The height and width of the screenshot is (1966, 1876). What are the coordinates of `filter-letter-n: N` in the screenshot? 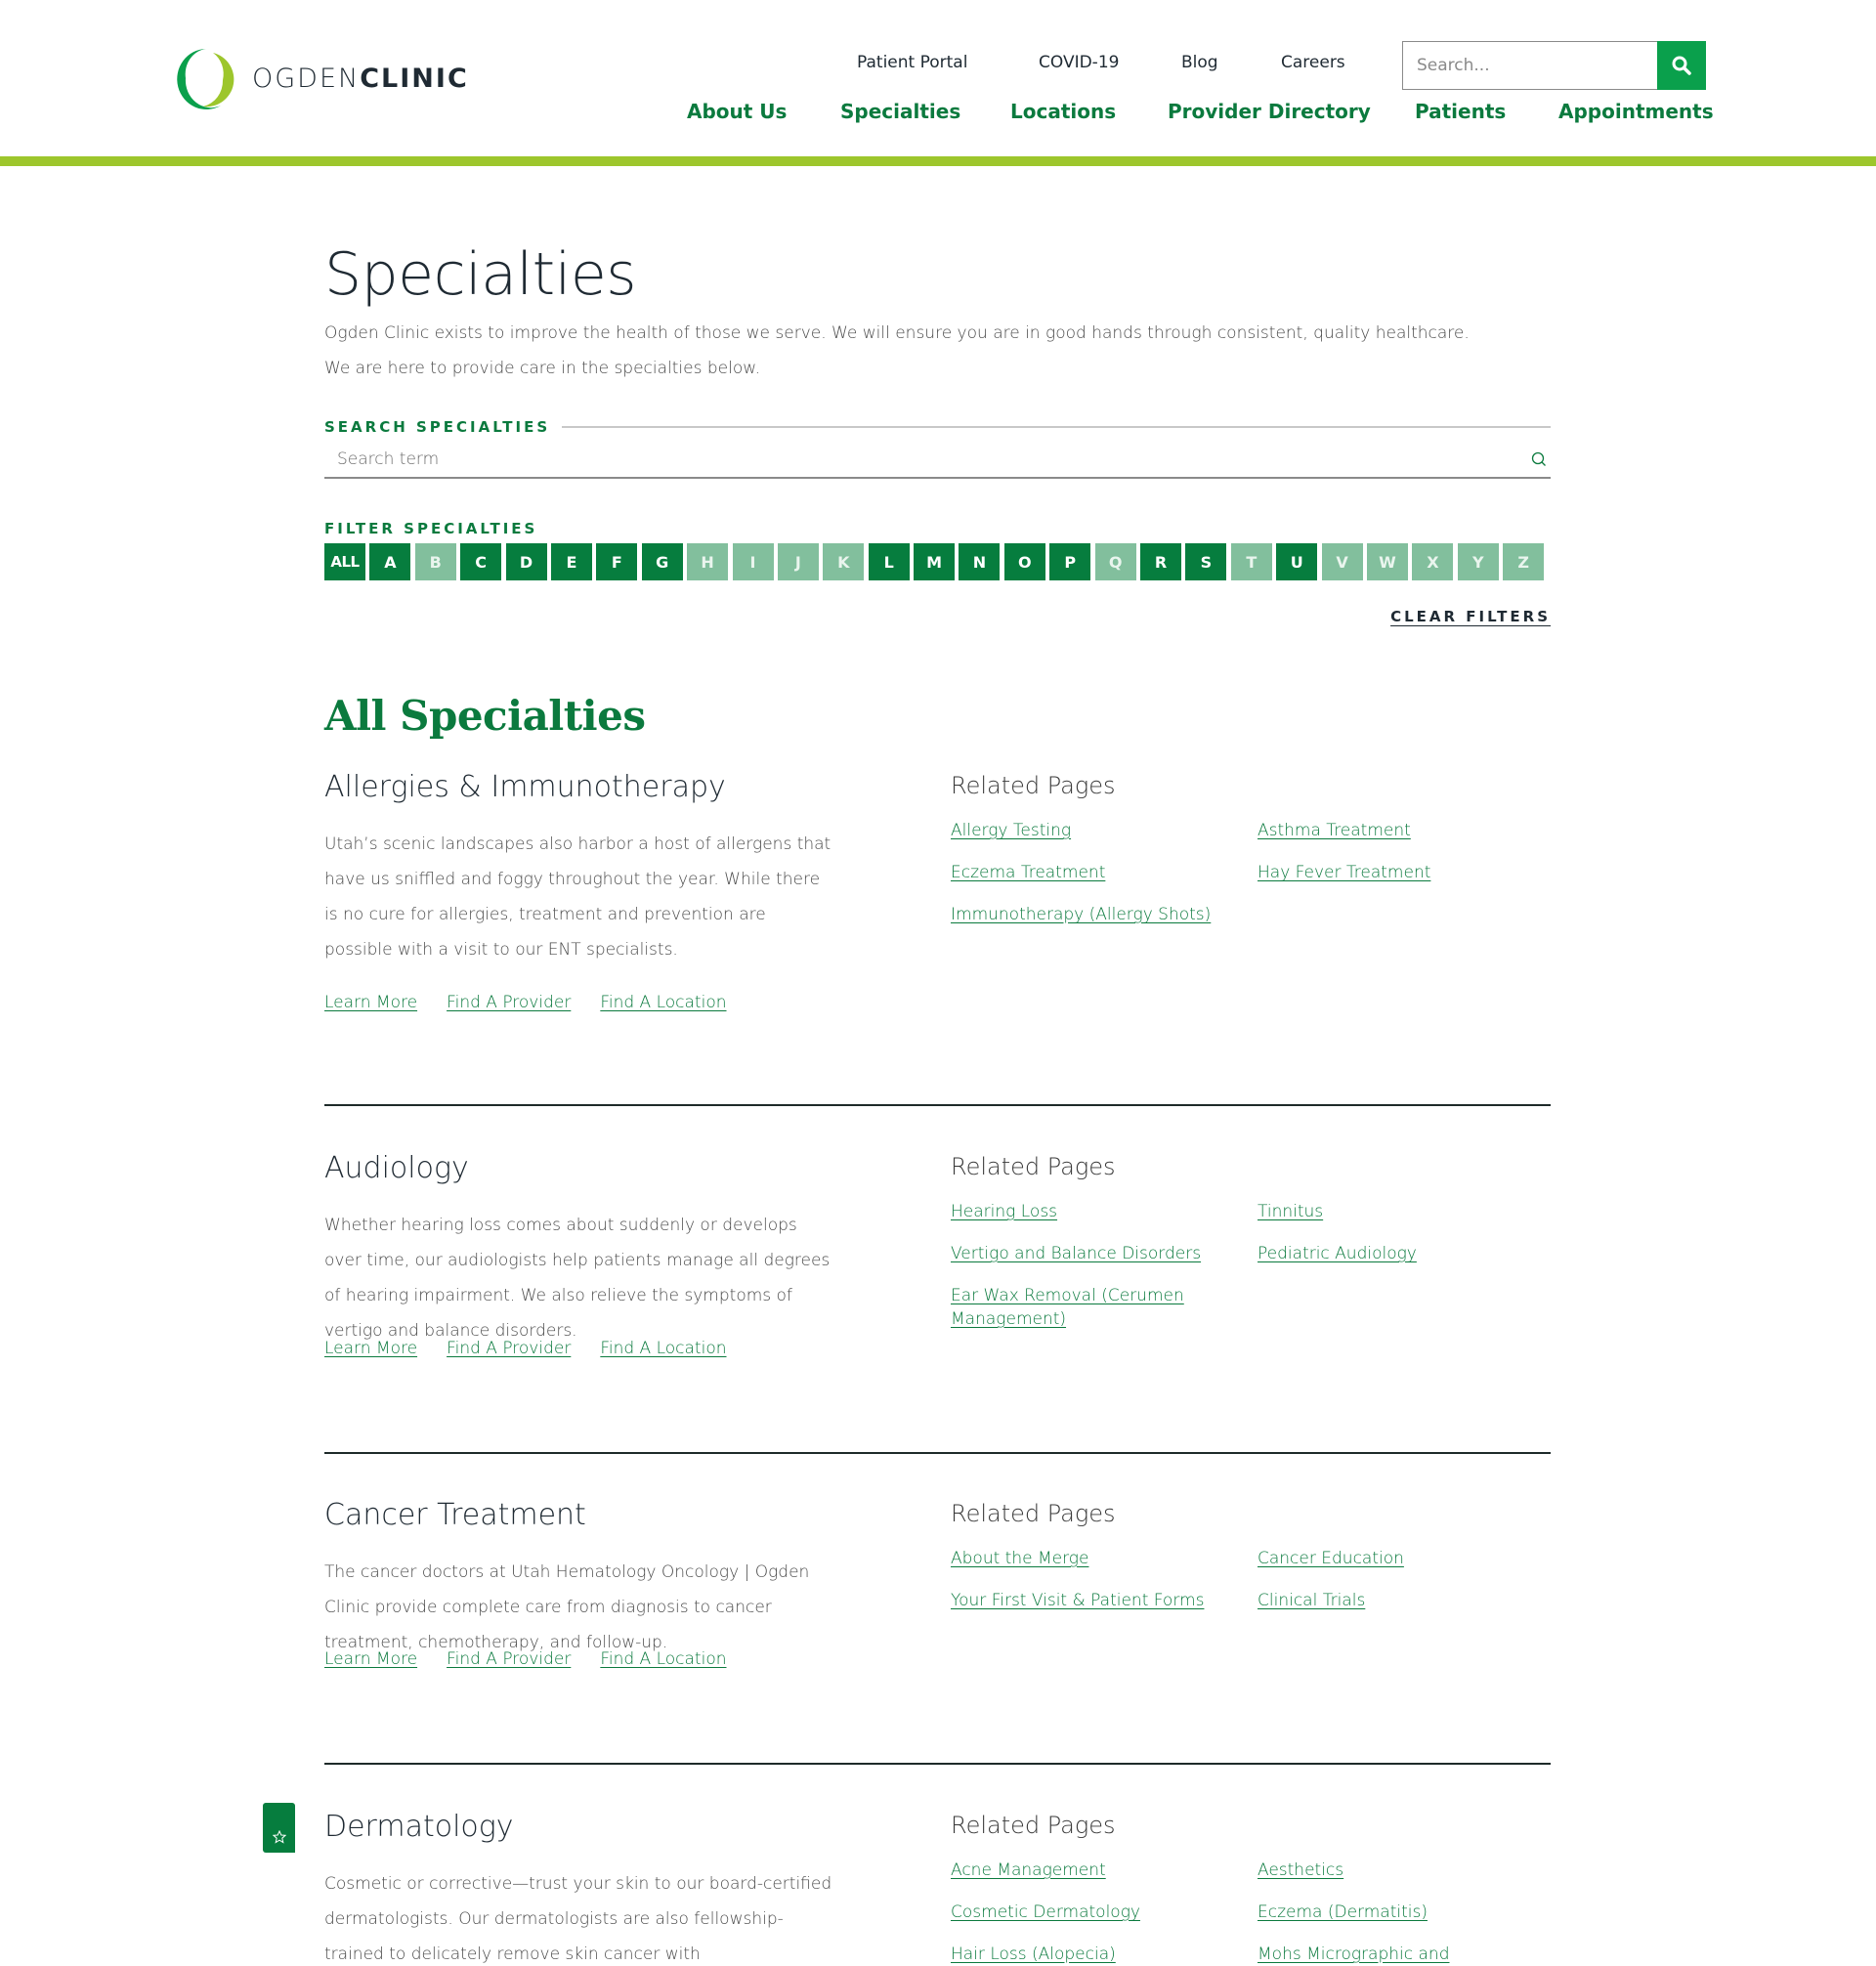 It's located at (980, 561).